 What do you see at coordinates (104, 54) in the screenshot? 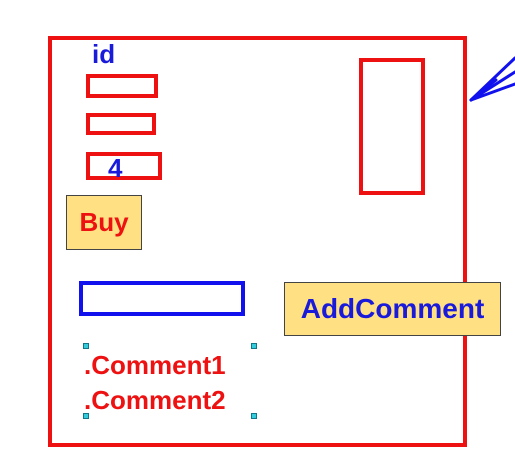
I see `id-label: id` at bounding box center [104, 54].